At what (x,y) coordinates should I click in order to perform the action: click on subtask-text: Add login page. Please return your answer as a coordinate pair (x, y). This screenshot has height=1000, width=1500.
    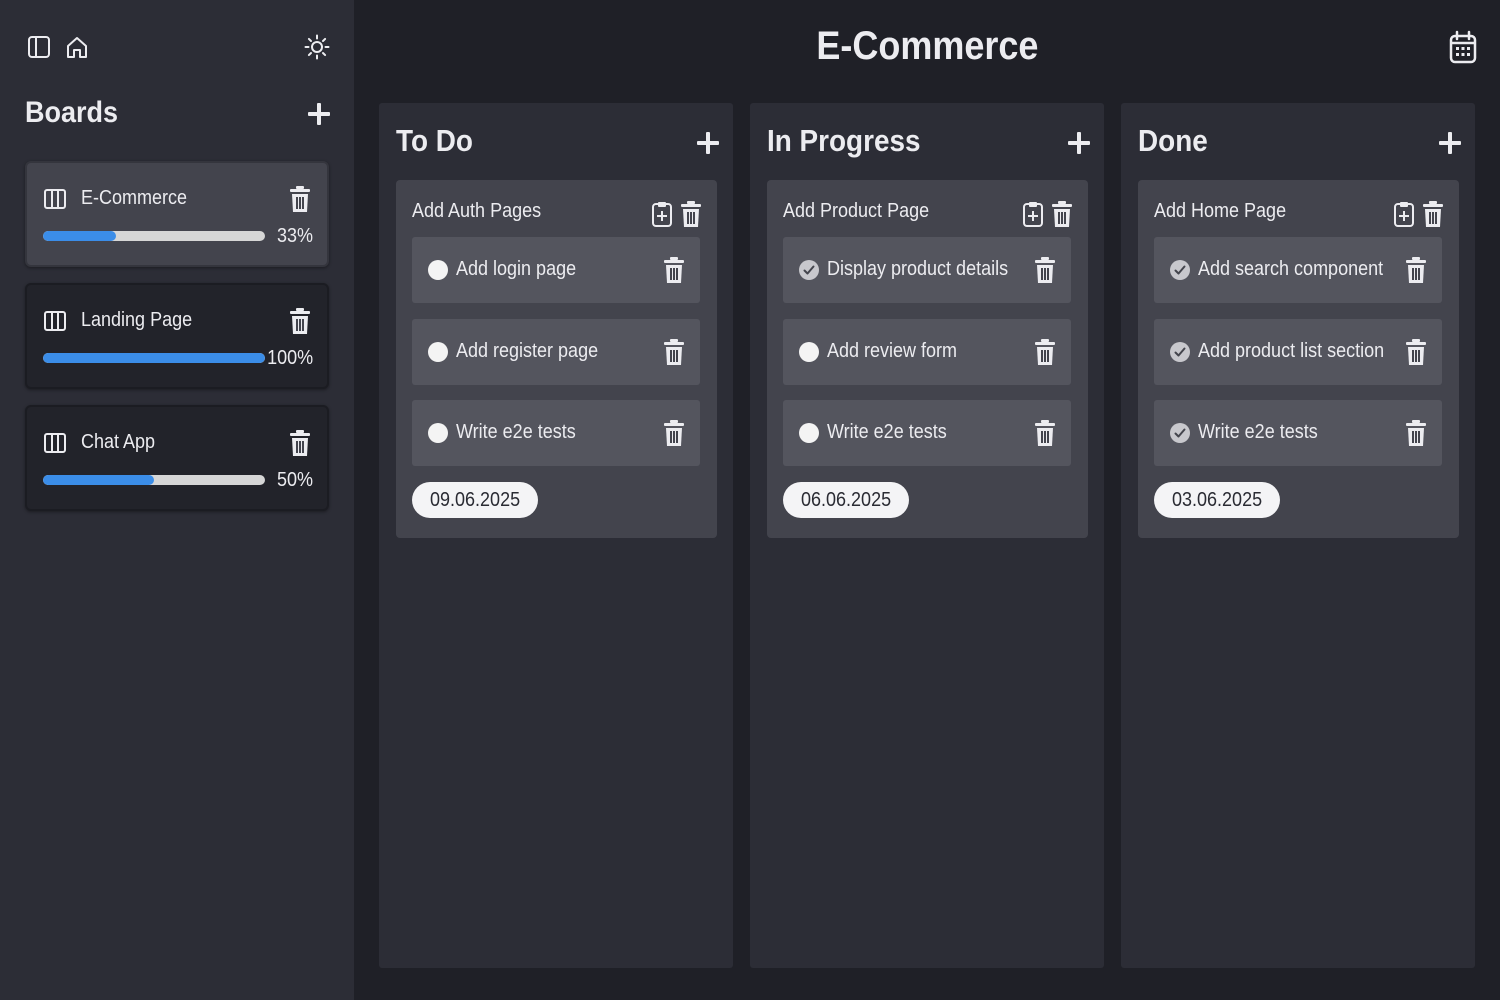
    Looking at the image, I should click on (516, 269).